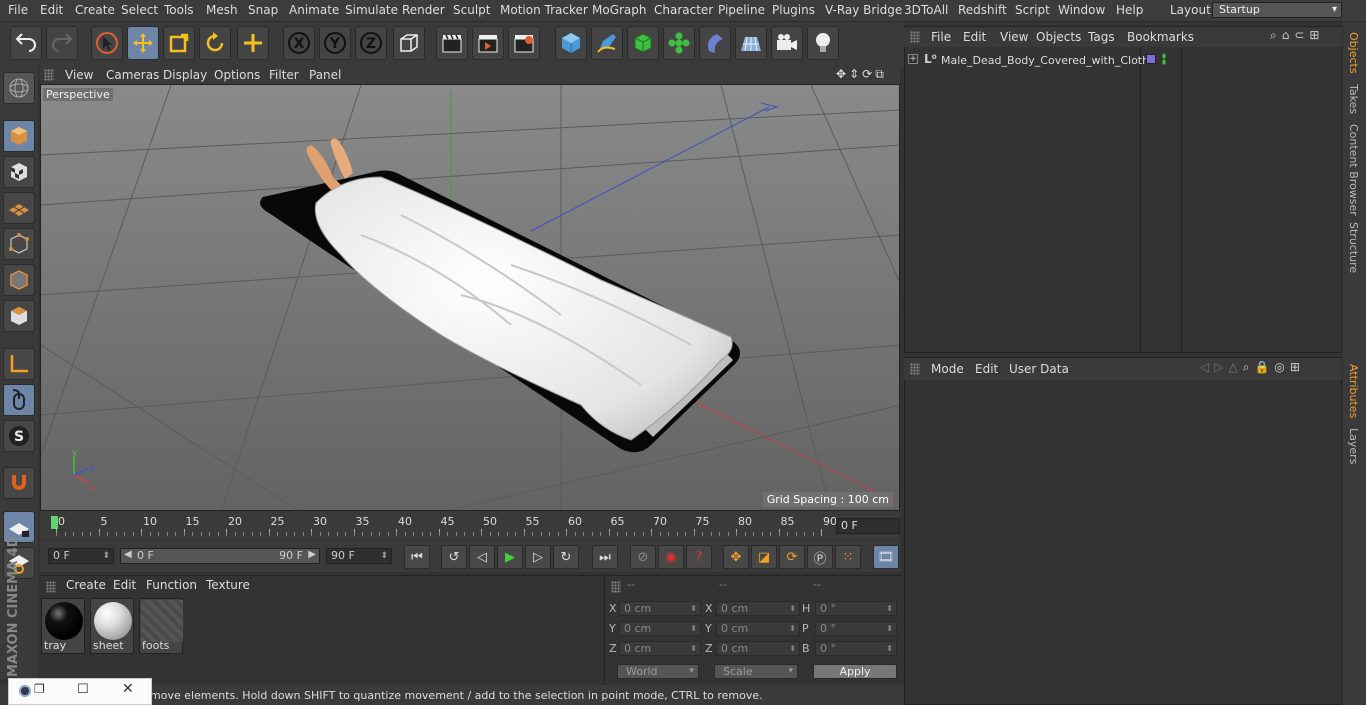 The height and width of the screenshot is (705, 1366). I want to click on timeline-window-button: 🎞, so click(886, 557).